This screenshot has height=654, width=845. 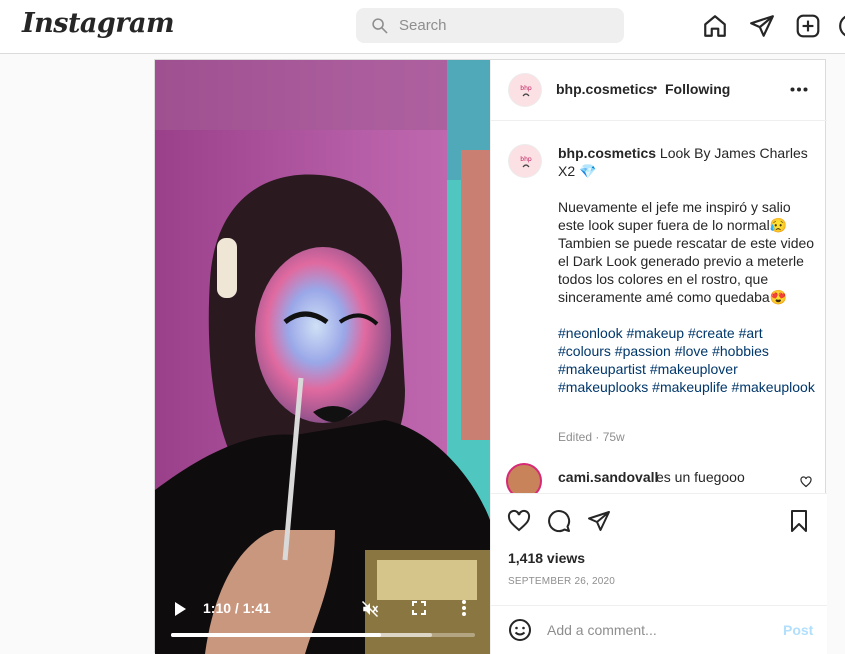 What do you see at coordinates (808, 26) in the screenshot?
I see `new-post-icon` at bounding box center [808, 26].